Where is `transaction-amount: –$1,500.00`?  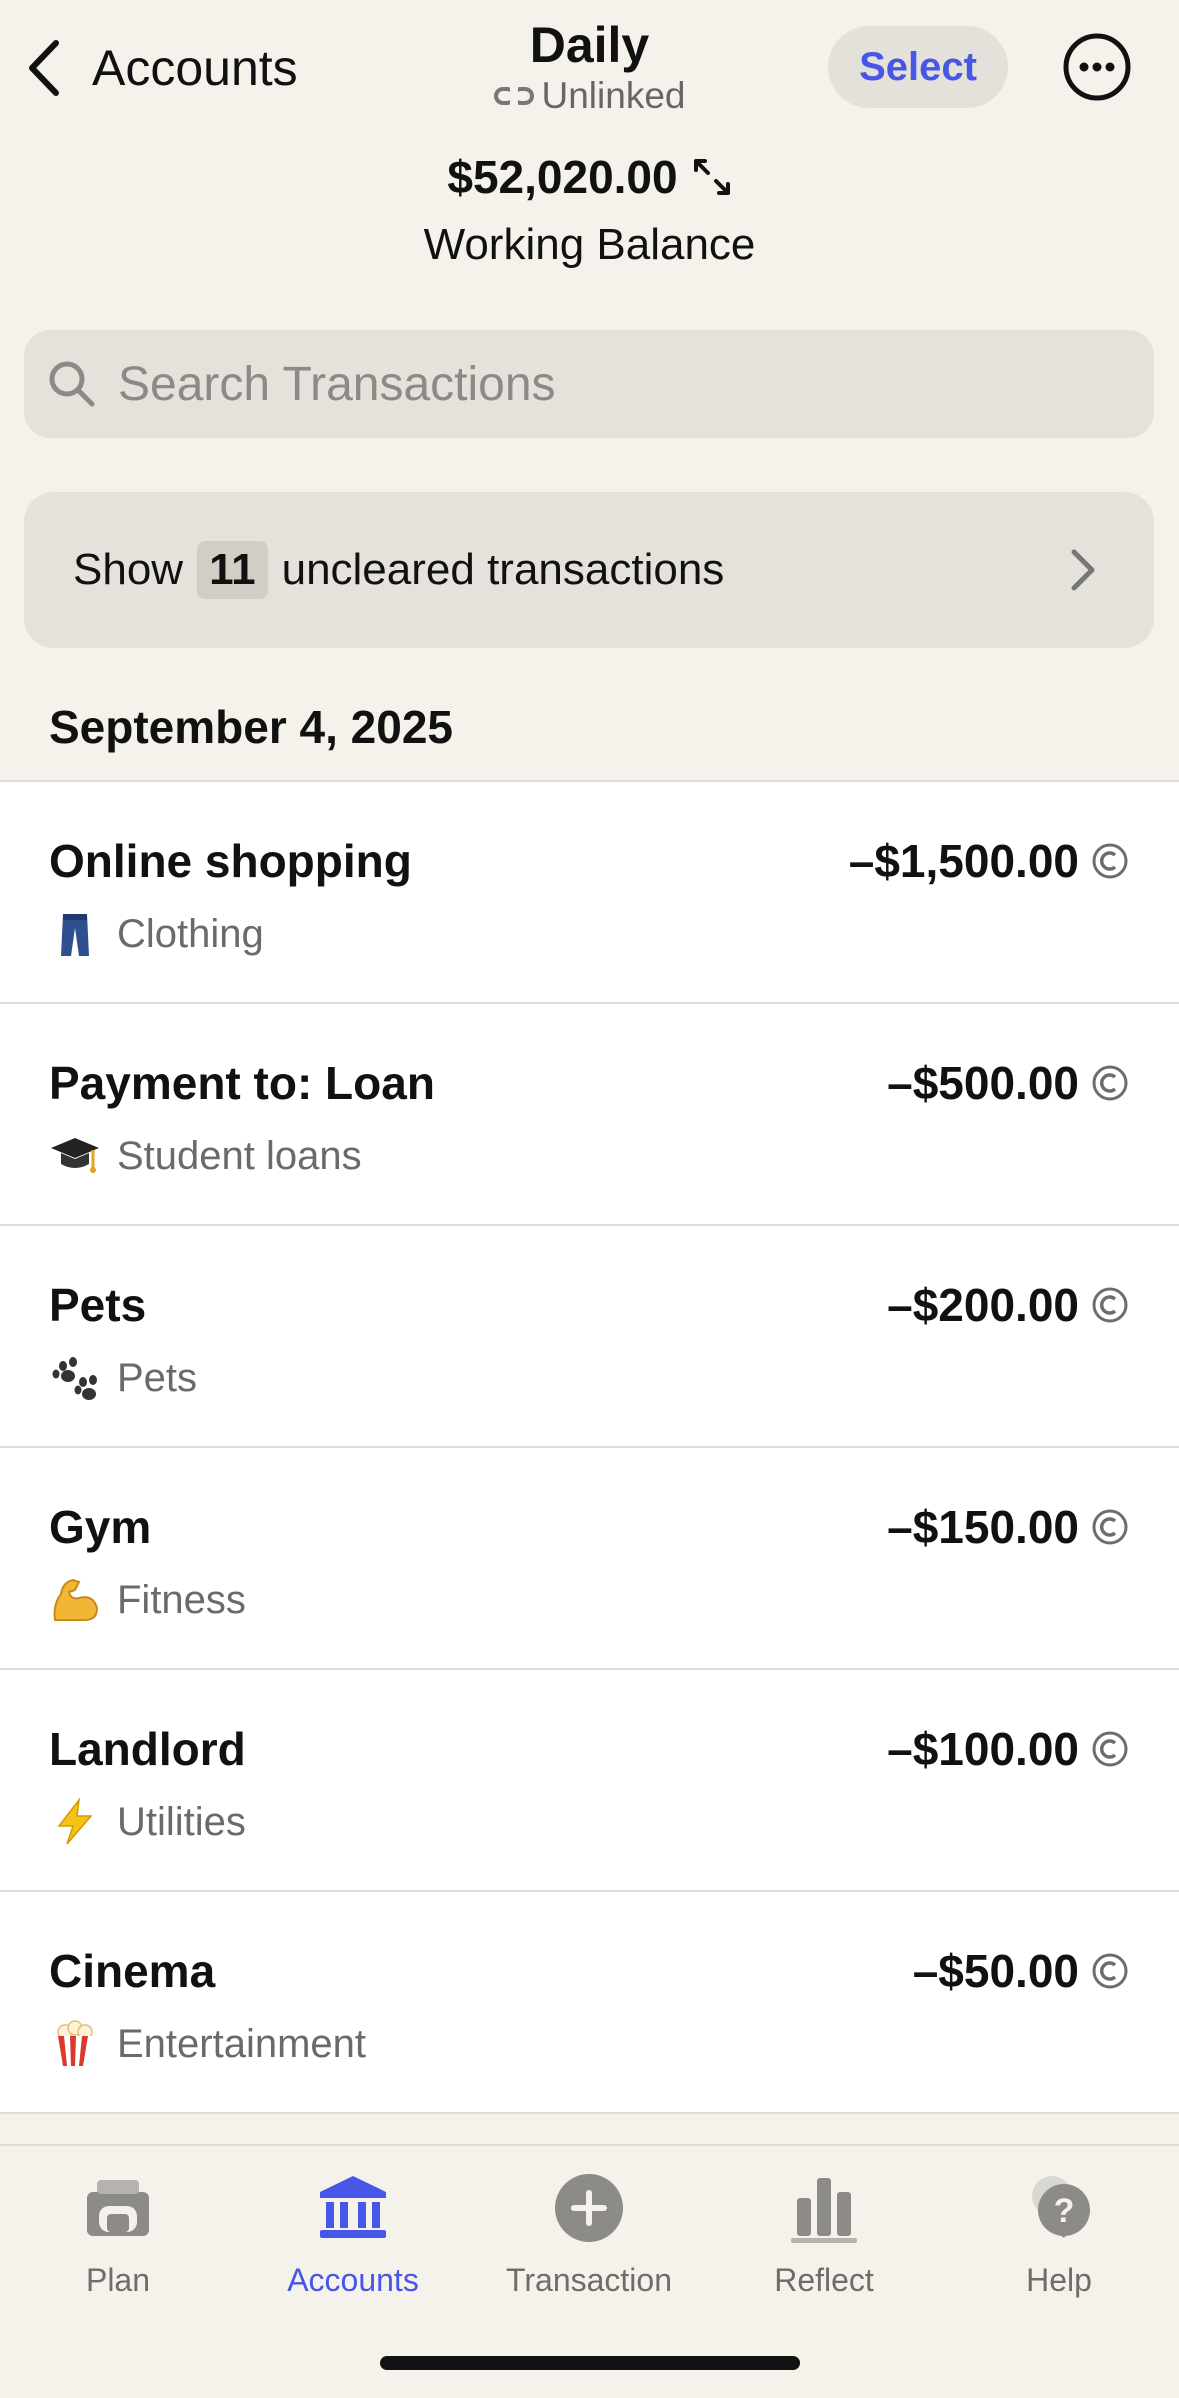
transaction-amount: –$1,500.00 is located at coordinates (963, 861).